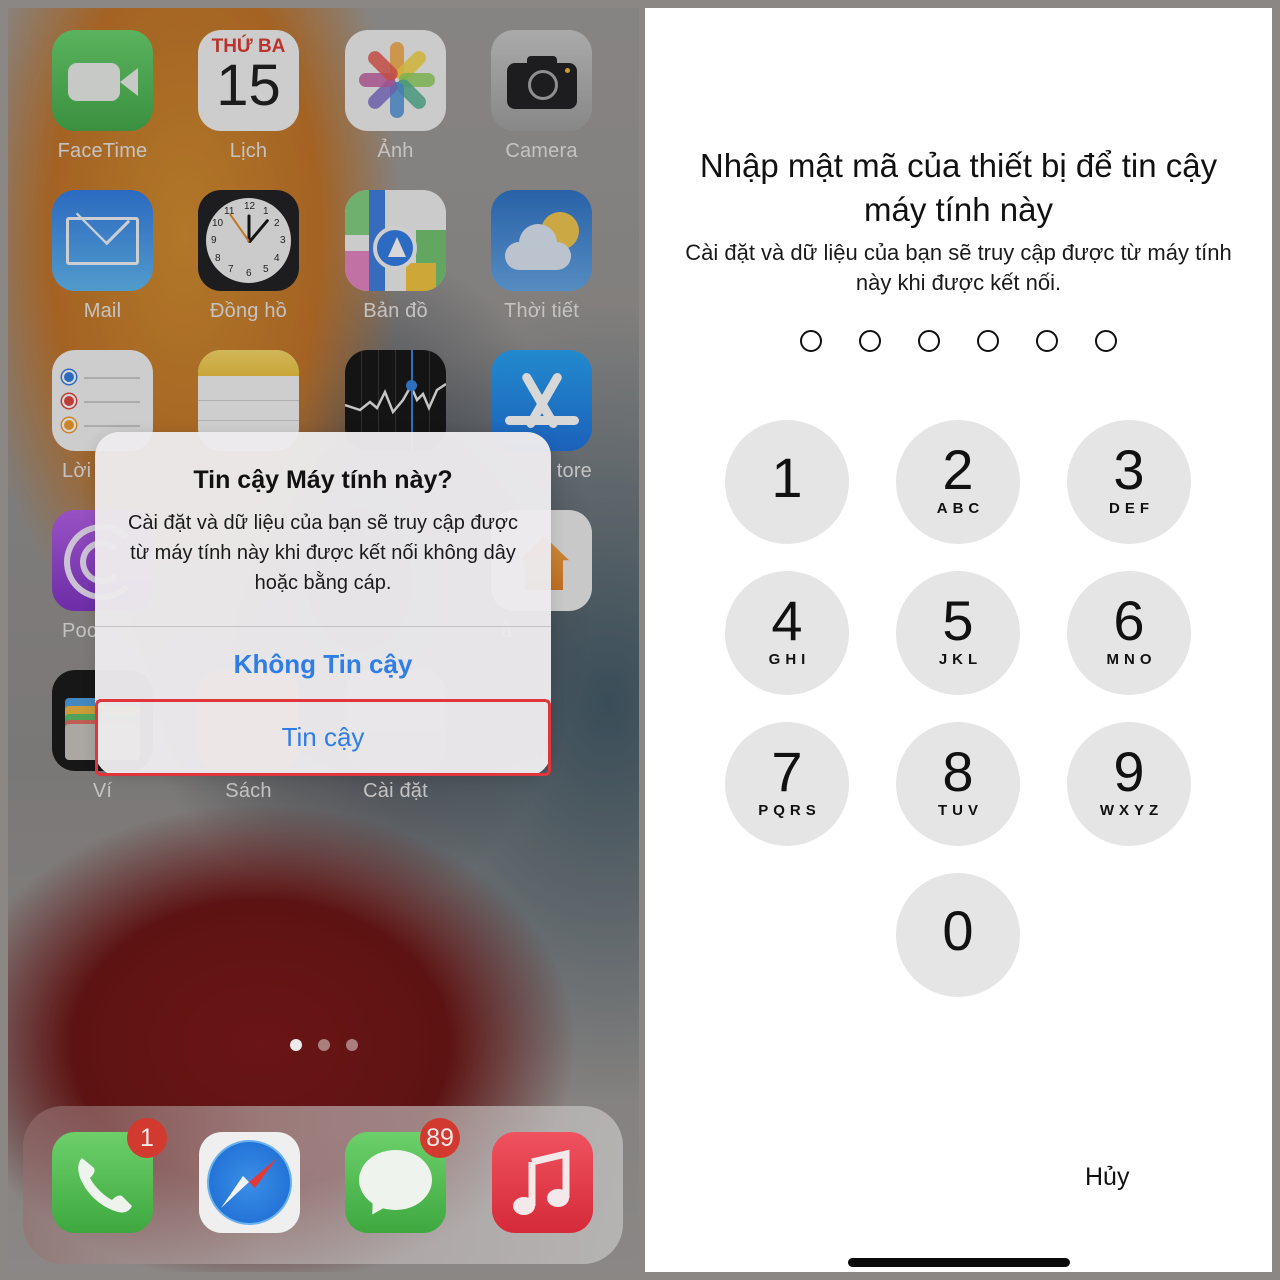  I want to click on key-digit: 7, so click(787, 771).